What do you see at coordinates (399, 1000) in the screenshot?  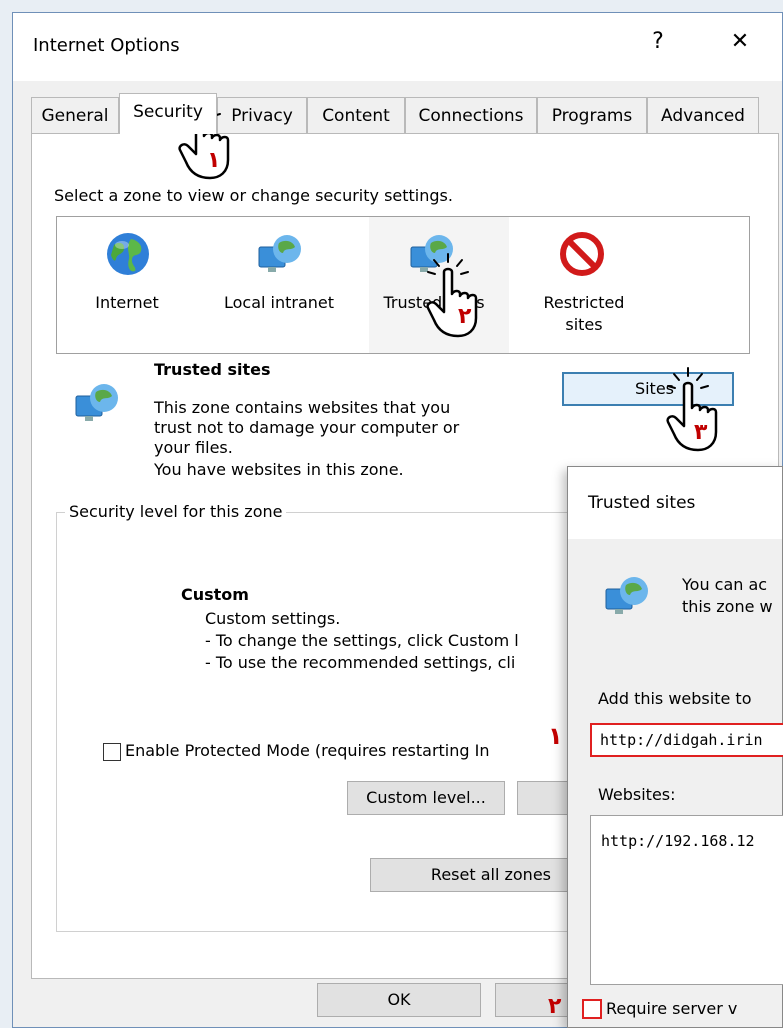 I see `ok-button: OK` at bounding box center [399, 1000].